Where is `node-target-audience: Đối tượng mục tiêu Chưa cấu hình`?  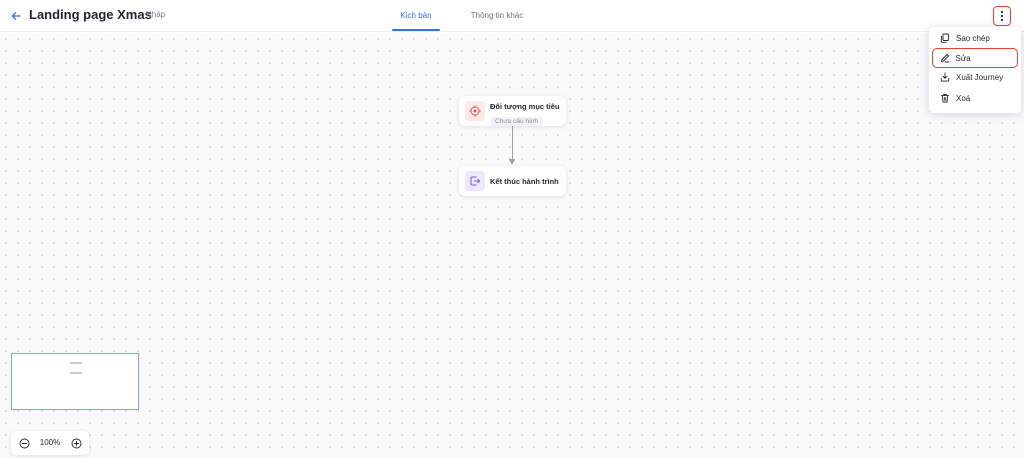 node-target-audience: Đối tượng mục tiêu Chưa cấu hình is located at coordinates (512, 111).